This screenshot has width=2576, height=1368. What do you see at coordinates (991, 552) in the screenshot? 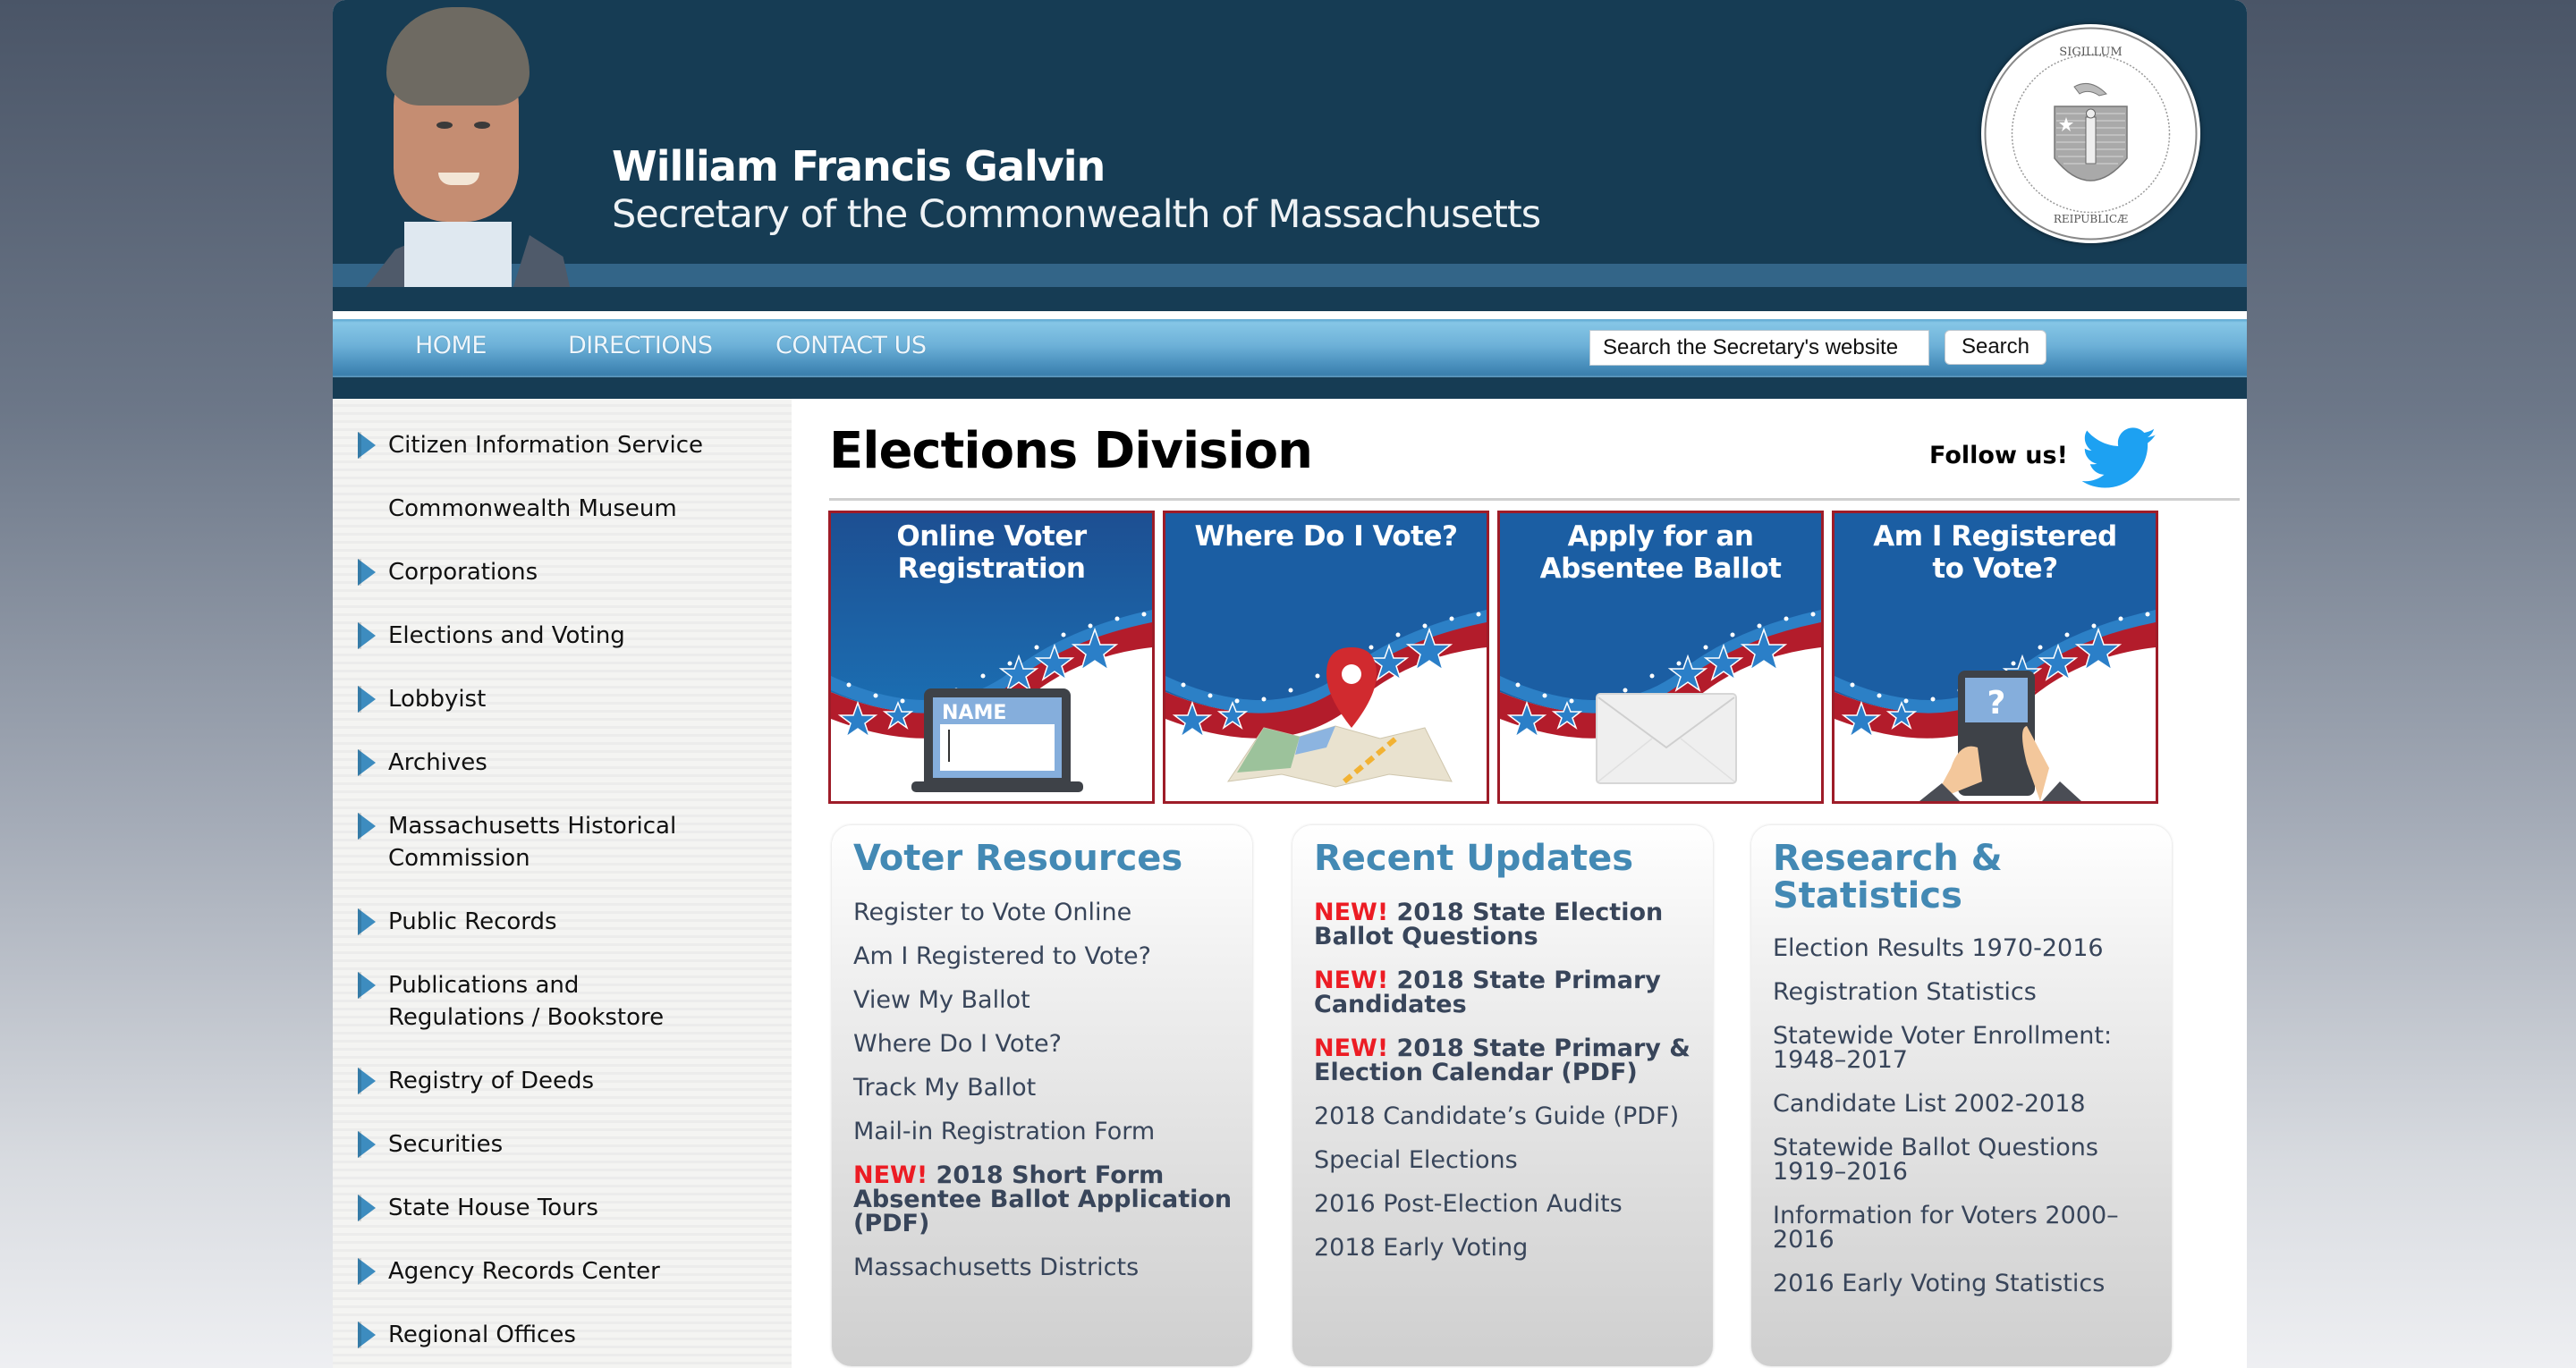
I see `tile-title: Online Voter Registration` at bounding box center [991, 552].